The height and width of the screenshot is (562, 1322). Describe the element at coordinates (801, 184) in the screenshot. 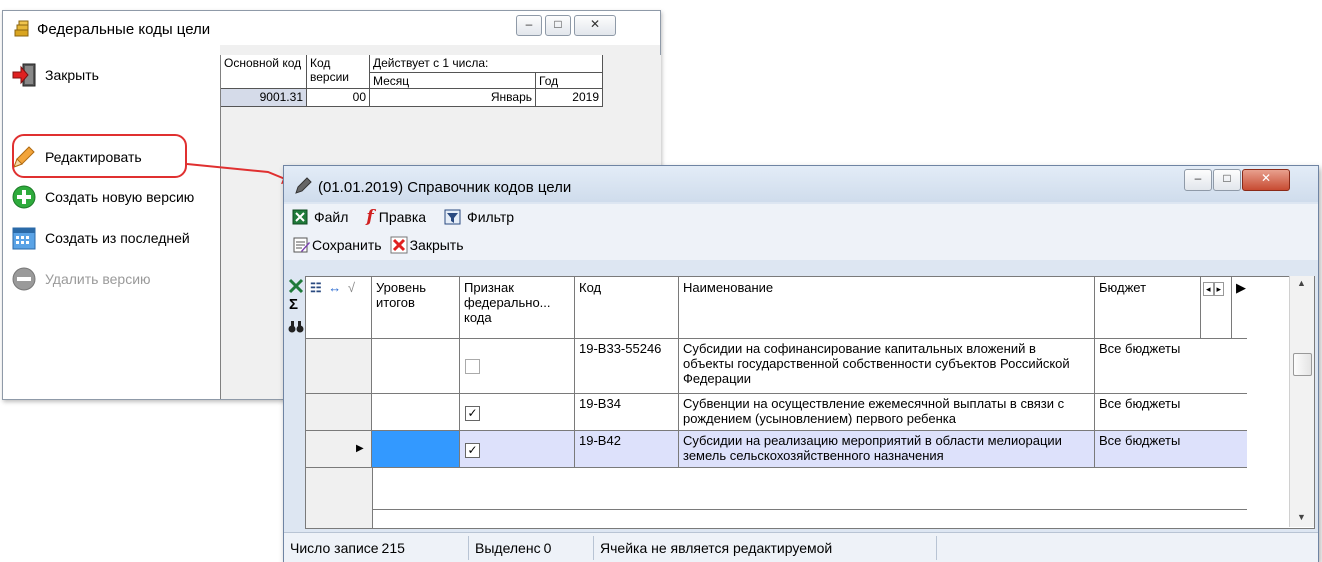

I see `window2-titlebar: (01.01.2019) Справочник кодов цели – □ ✕` at that location.